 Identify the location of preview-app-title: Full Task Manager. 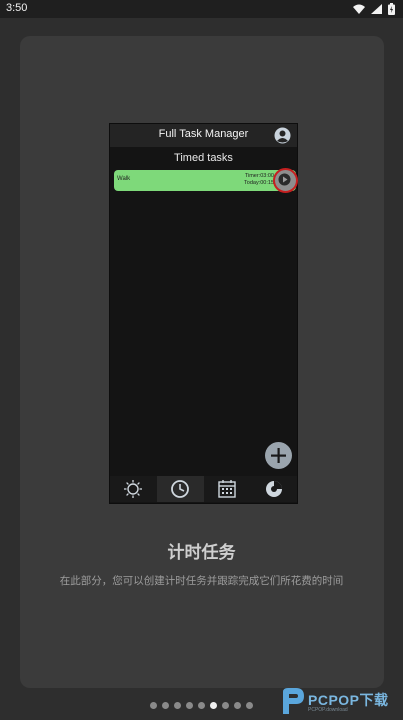
(203, 134).